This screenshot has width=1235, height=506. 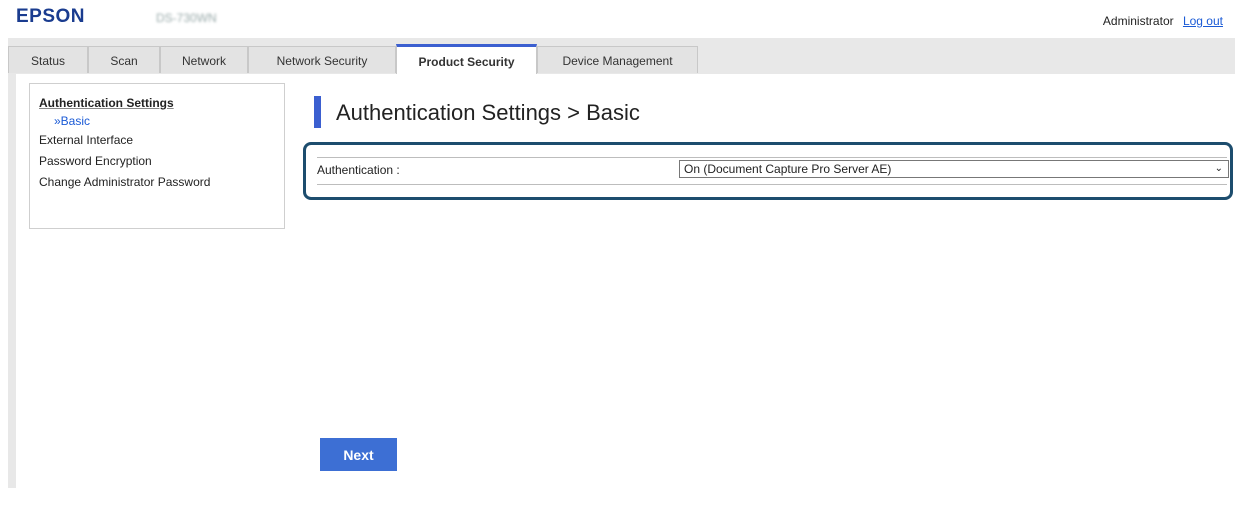 I want to click on sidebar-item-password-encryption: Password Encryption, so click(x=161, y=161).